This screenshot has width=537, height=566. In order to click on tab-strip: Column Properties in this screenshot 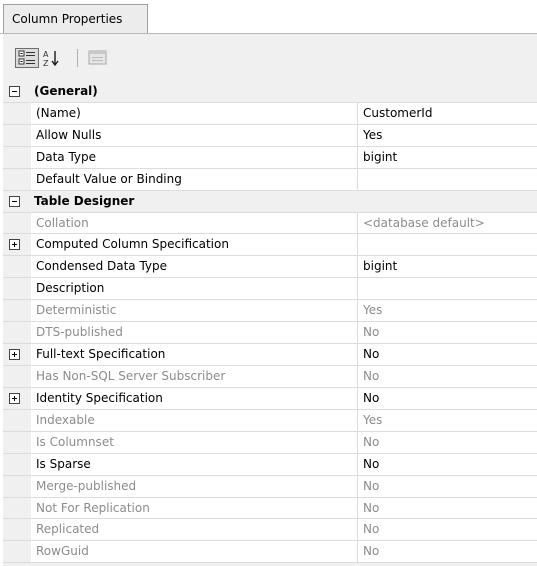, I will do `click(268, 17)`.